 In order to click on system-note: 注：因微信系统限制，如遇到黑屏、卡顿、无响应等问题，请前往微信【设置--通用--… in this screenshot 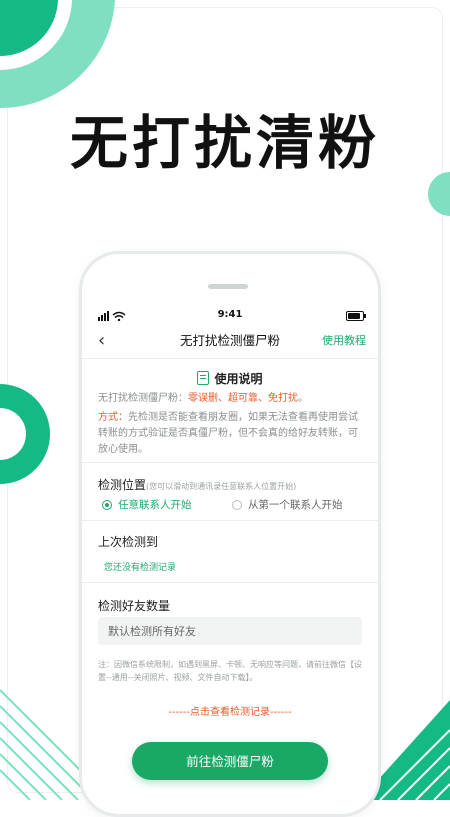, I will do `click(230, 671)`.